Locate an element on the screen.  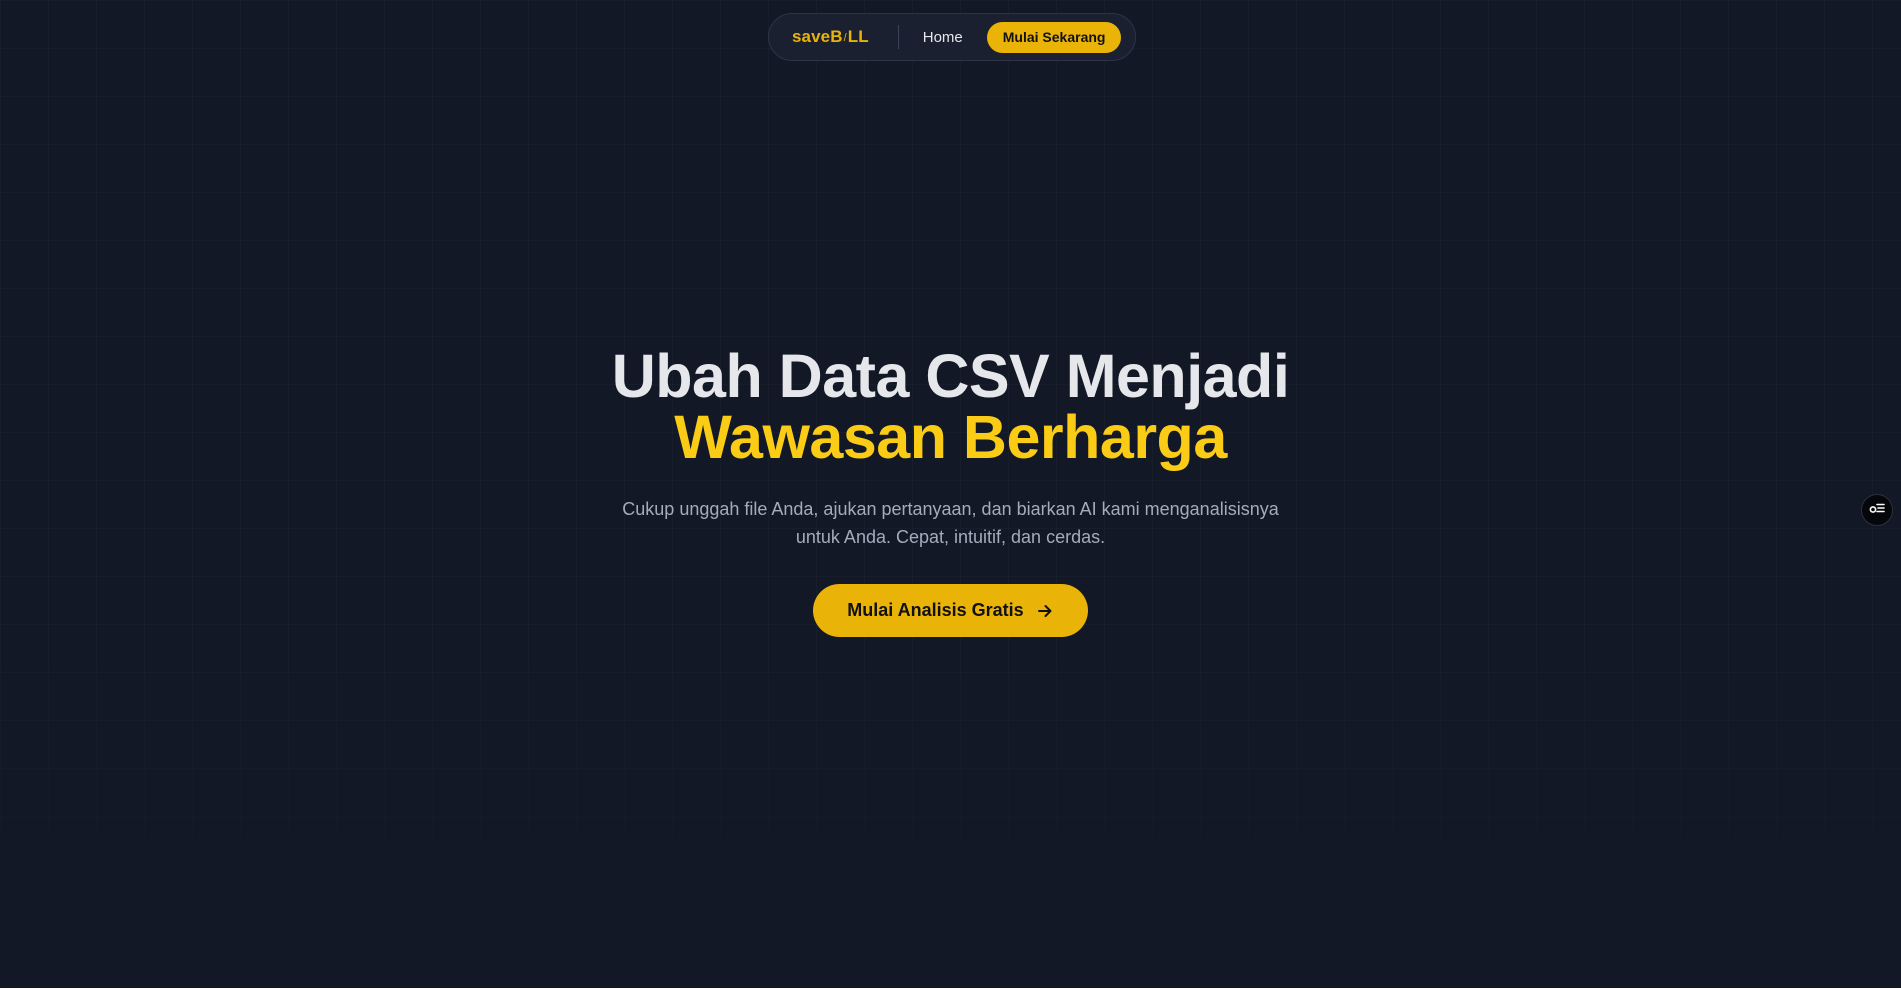
logo: saveB/LL is located at coordinates (830, 37).